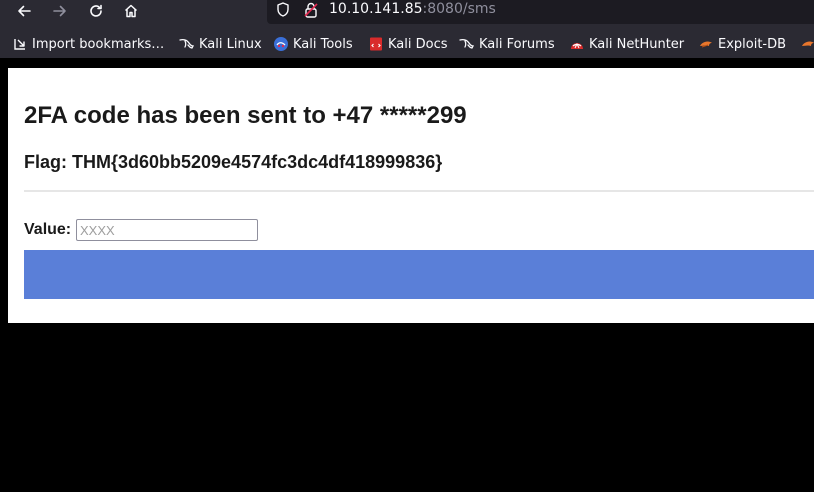  I want to click on value-label: Value:, so click(48, 229).